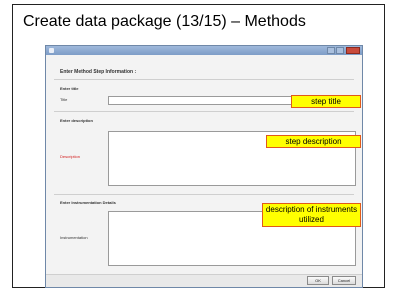  What do you see at coordinates (318, 280) in the screenshot?
I see `ok-button: OK` at bounding box center [318, 280].